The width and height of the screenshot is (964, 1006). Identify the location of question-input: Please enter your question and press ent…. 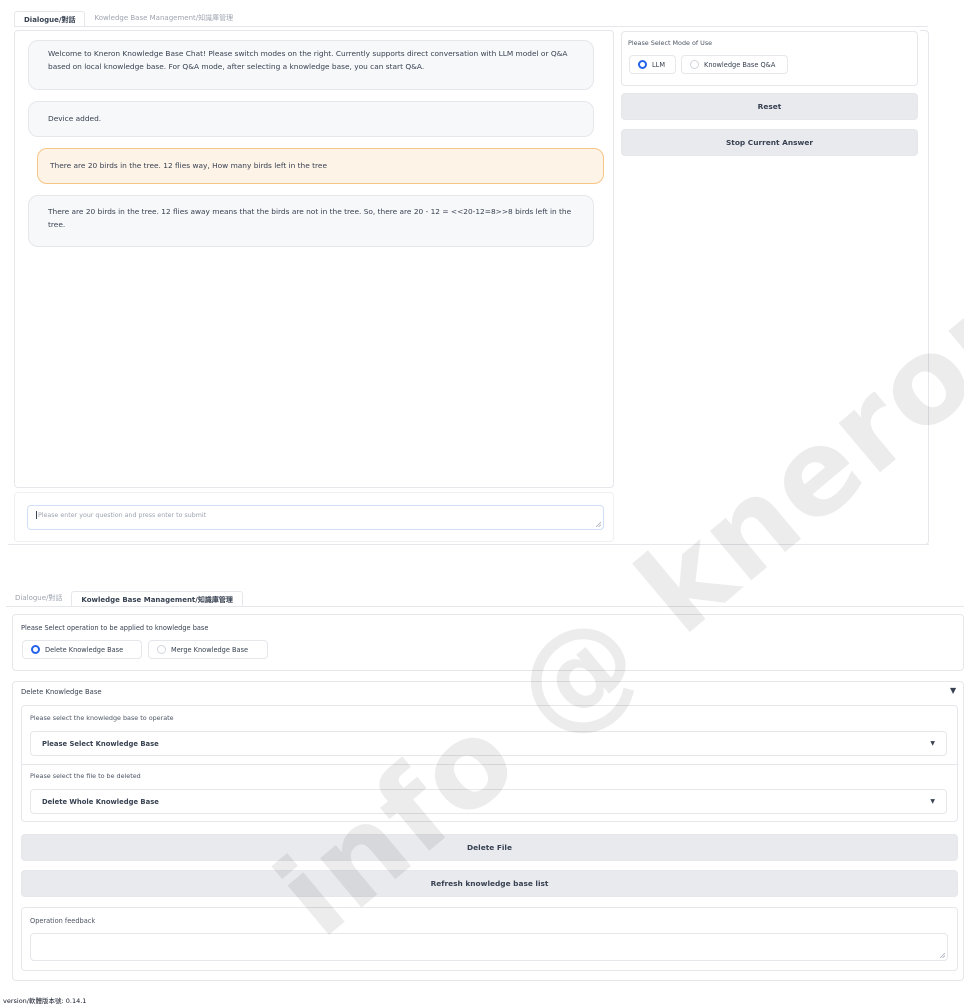
(315, 517).